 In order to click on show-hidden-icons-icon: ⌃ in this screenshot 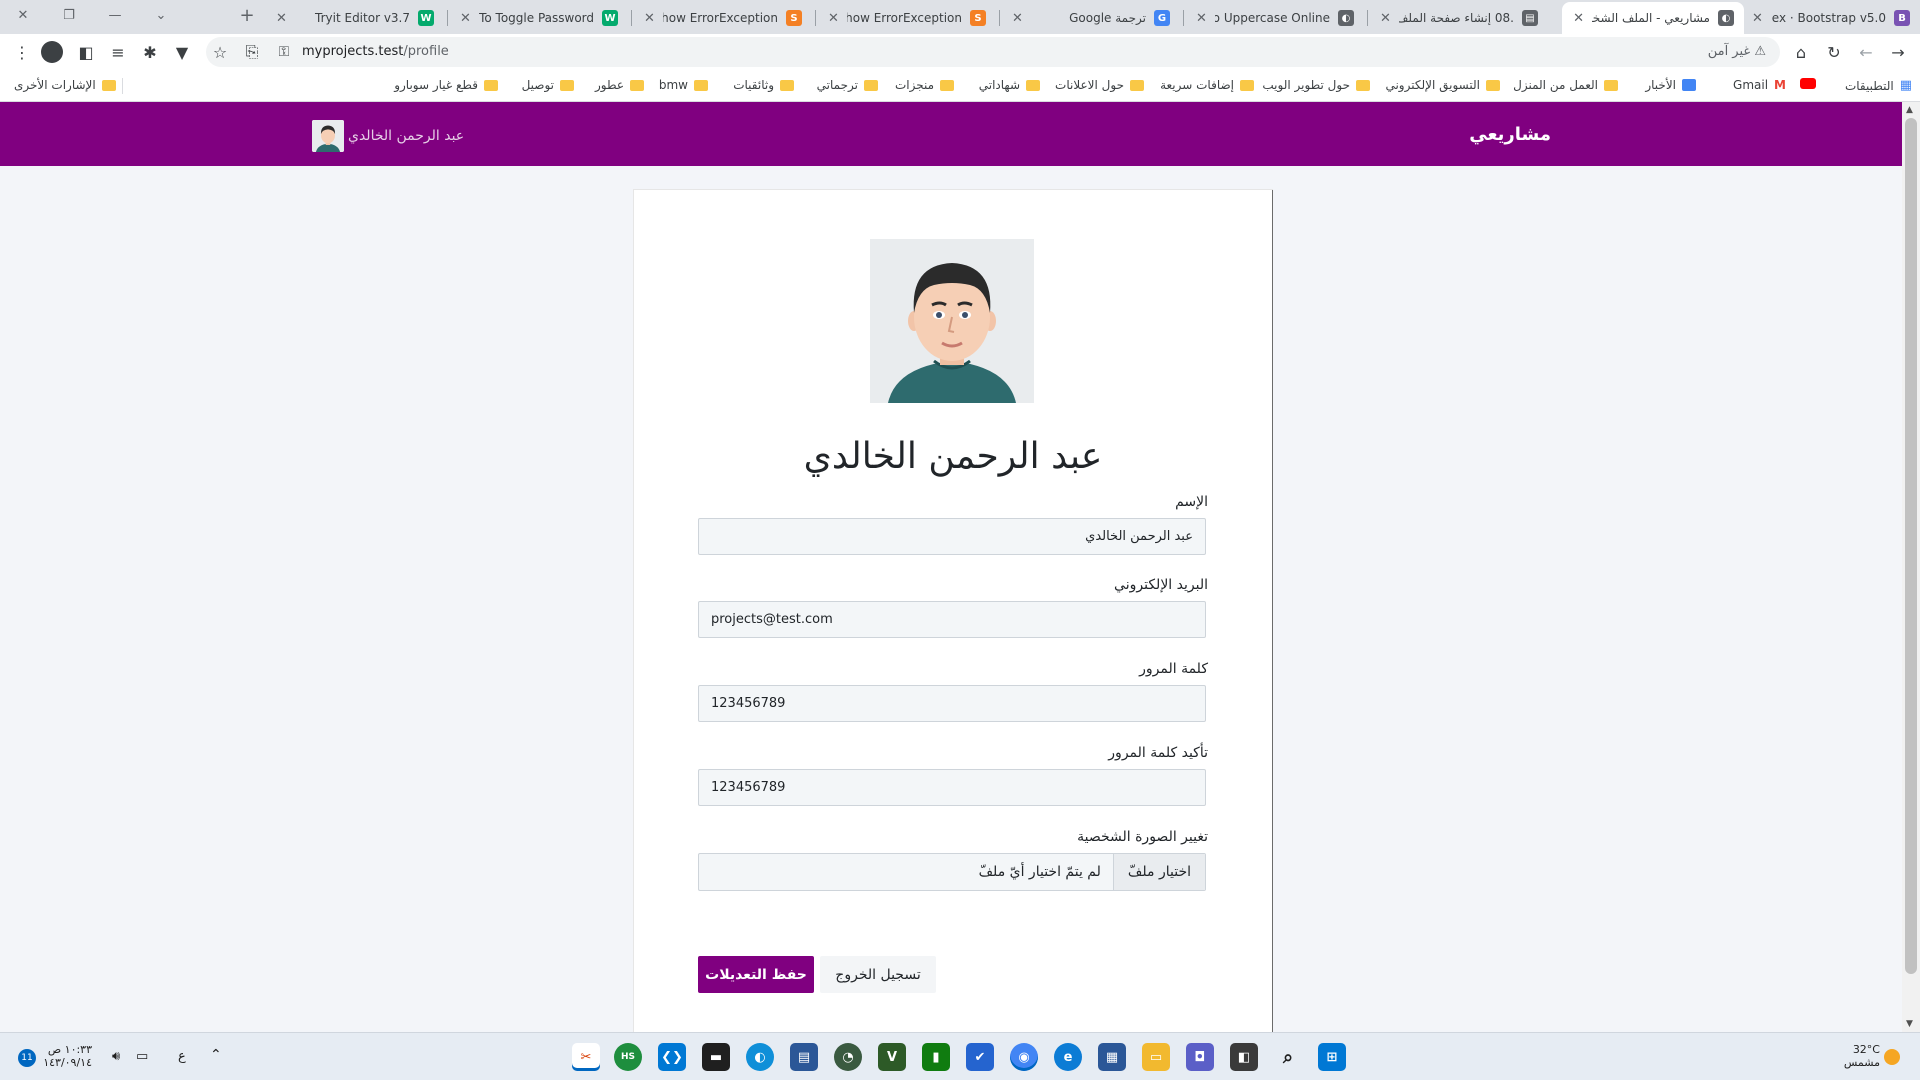, I will do `click(216, 1055)`.